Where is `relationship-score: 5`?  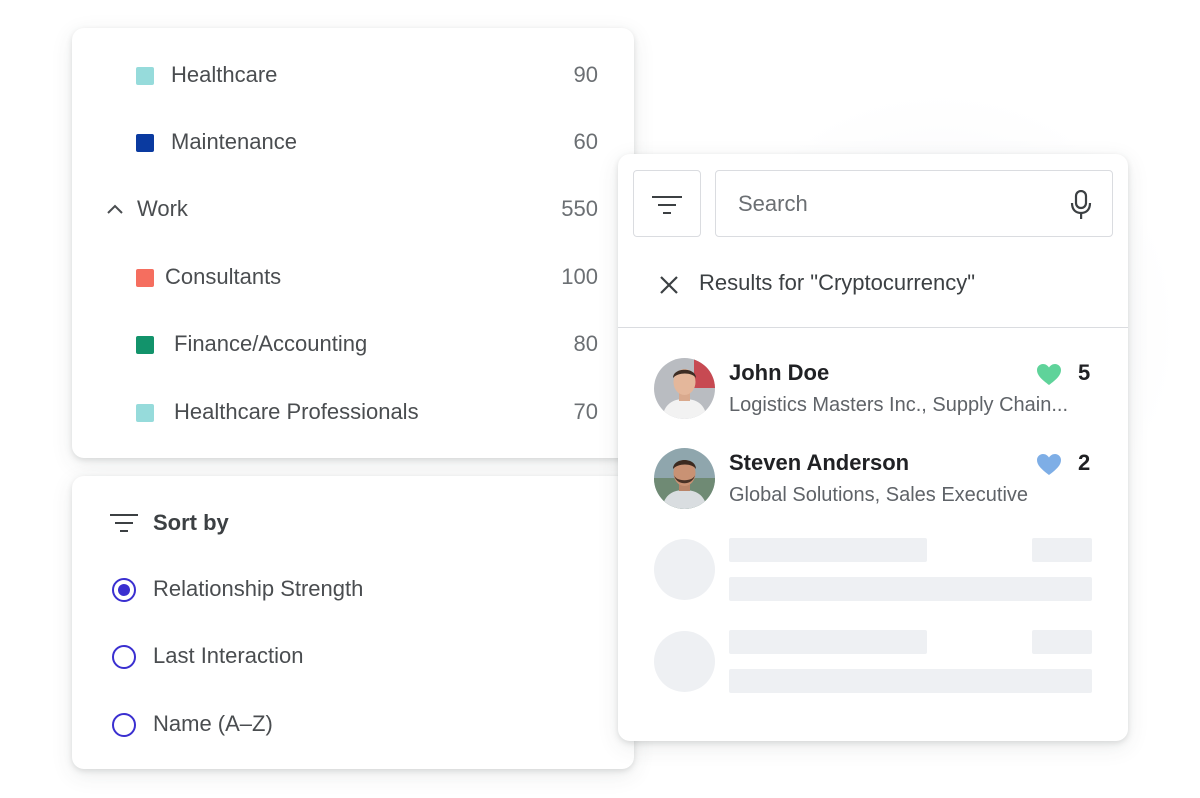
relationship-score: 5 is located at coordinates (1084, 372).